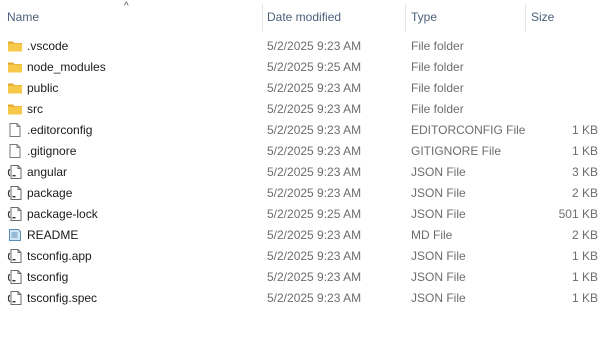  What do you see at coordinates (50, 193) in the screenshot?
I see `file-name: package` at bounding box center [50, 193].